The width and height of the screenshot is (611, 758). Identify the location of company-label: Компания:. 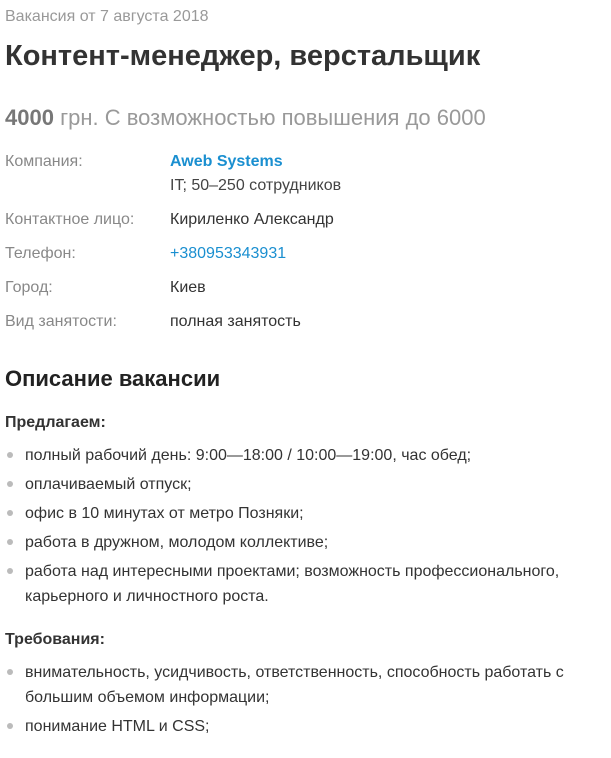
(44, 161).